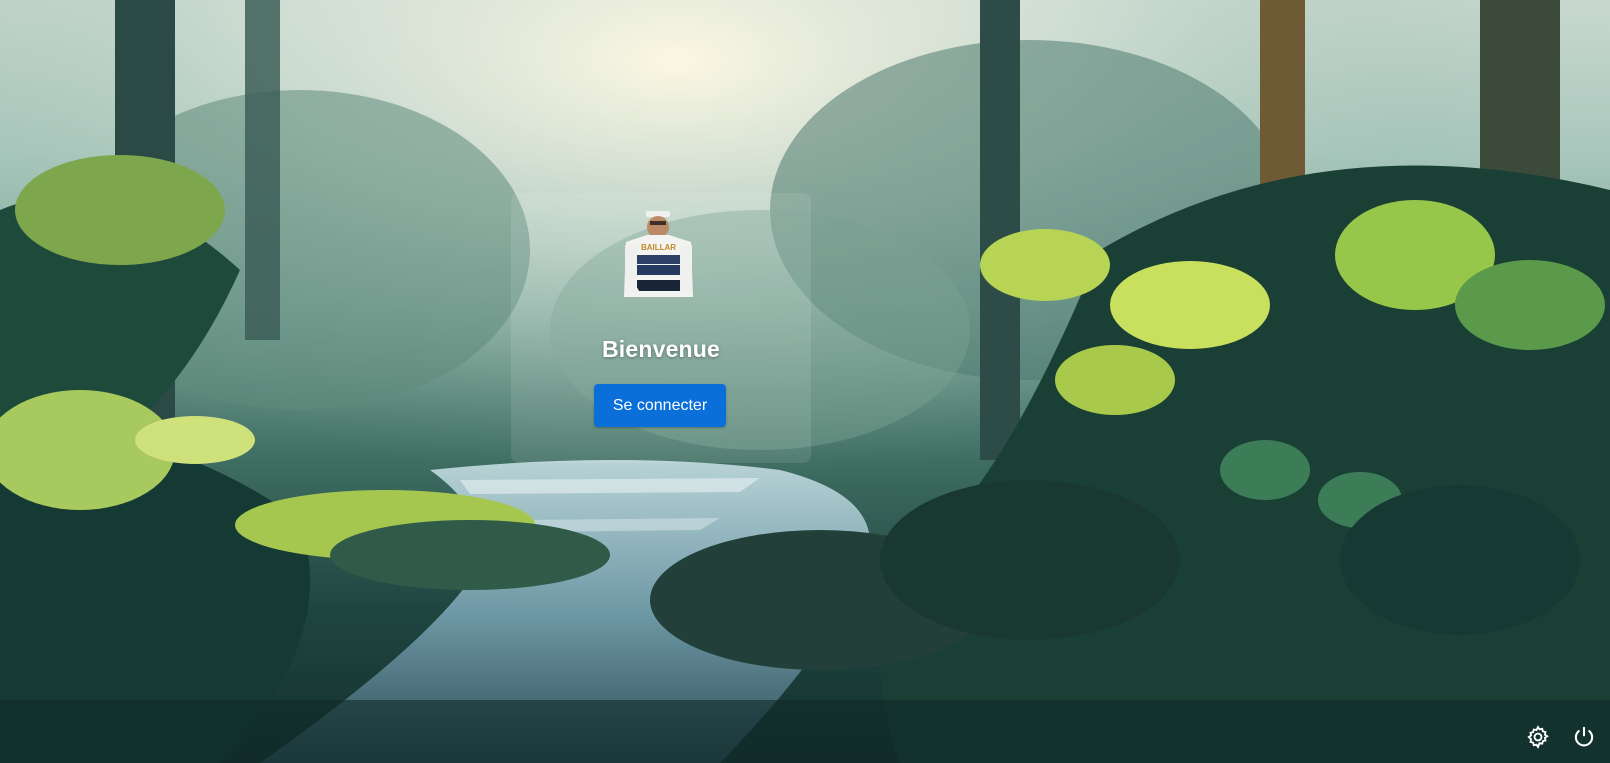  Describe the element at coordinates (658, 261) in the screenshot. I see `user-avatar: BAILLAR` at that location.